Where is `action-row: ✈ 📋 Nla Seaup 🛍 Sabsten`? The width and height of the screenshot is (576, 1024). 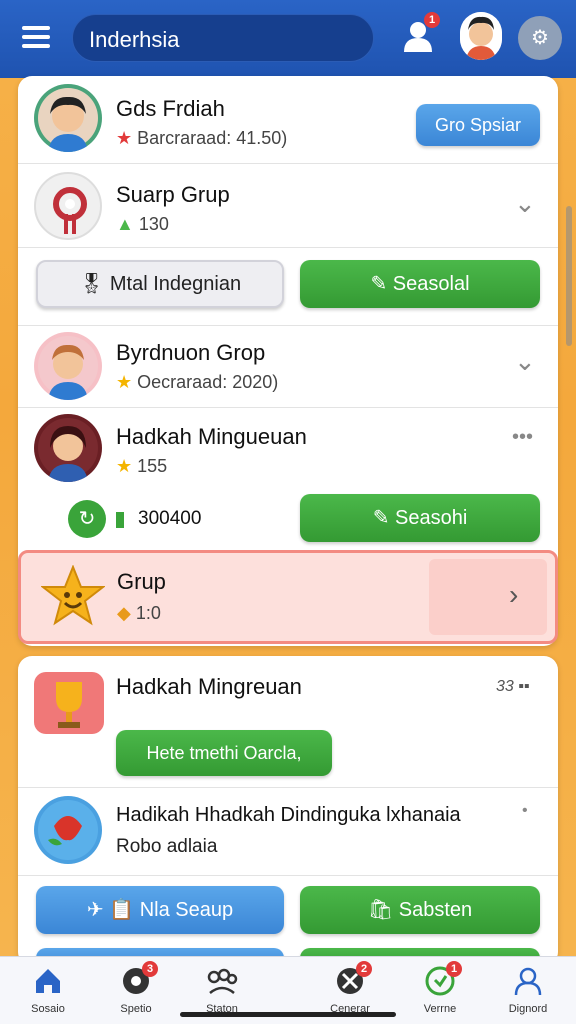
action-row: ✈ 📋 Nla Seaup 🛍 Sabsten is located at coordinates (288, 921).